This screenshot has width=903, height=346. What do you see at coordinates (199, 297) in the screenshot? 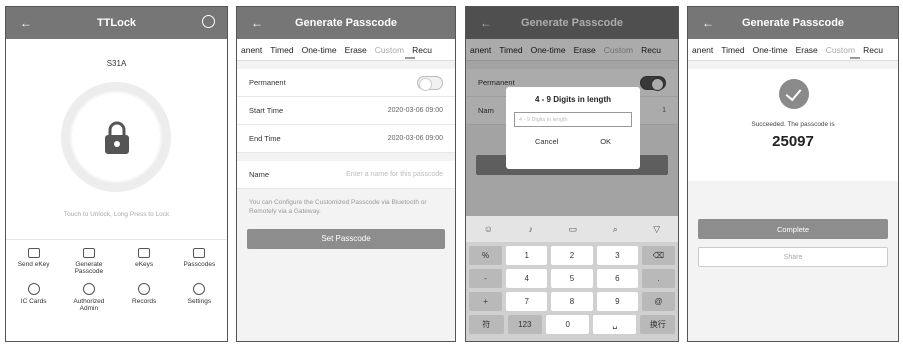
I see `settings-button: Settings` at bounding box center [199, 297].